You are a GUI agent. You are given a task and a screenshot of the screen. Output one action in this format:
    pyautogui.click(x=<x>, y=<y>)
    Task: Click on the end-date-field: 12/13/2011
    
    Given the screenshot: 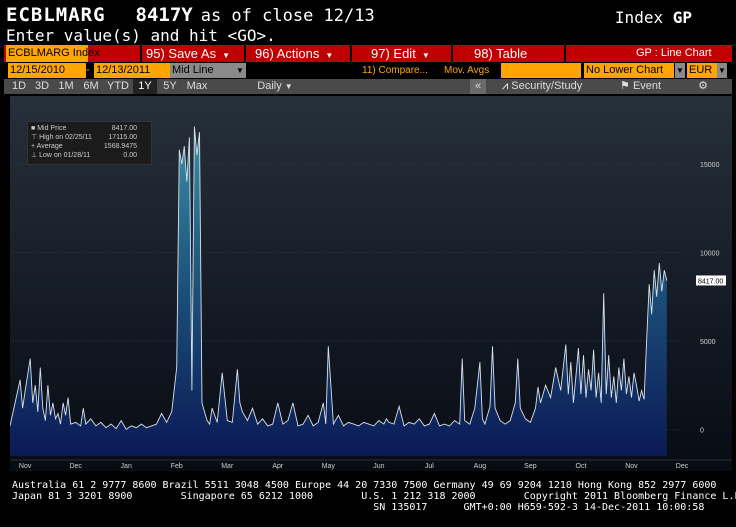 What is the action you would take?
    pyautogui.click(x=132, y=70)
    